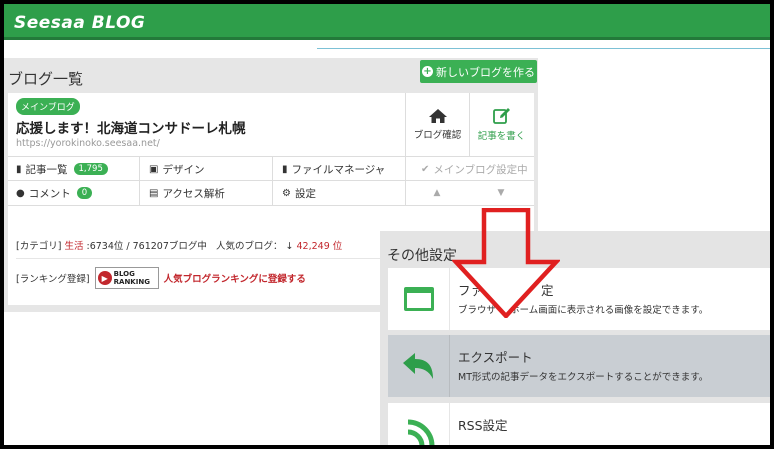 The height and width of the screenshot is (449, 774). What do you see at coordinates (387, 22) in the screenshot?
I see `header-bar: Seesaa BLOG` at bounding box center [387, 22].